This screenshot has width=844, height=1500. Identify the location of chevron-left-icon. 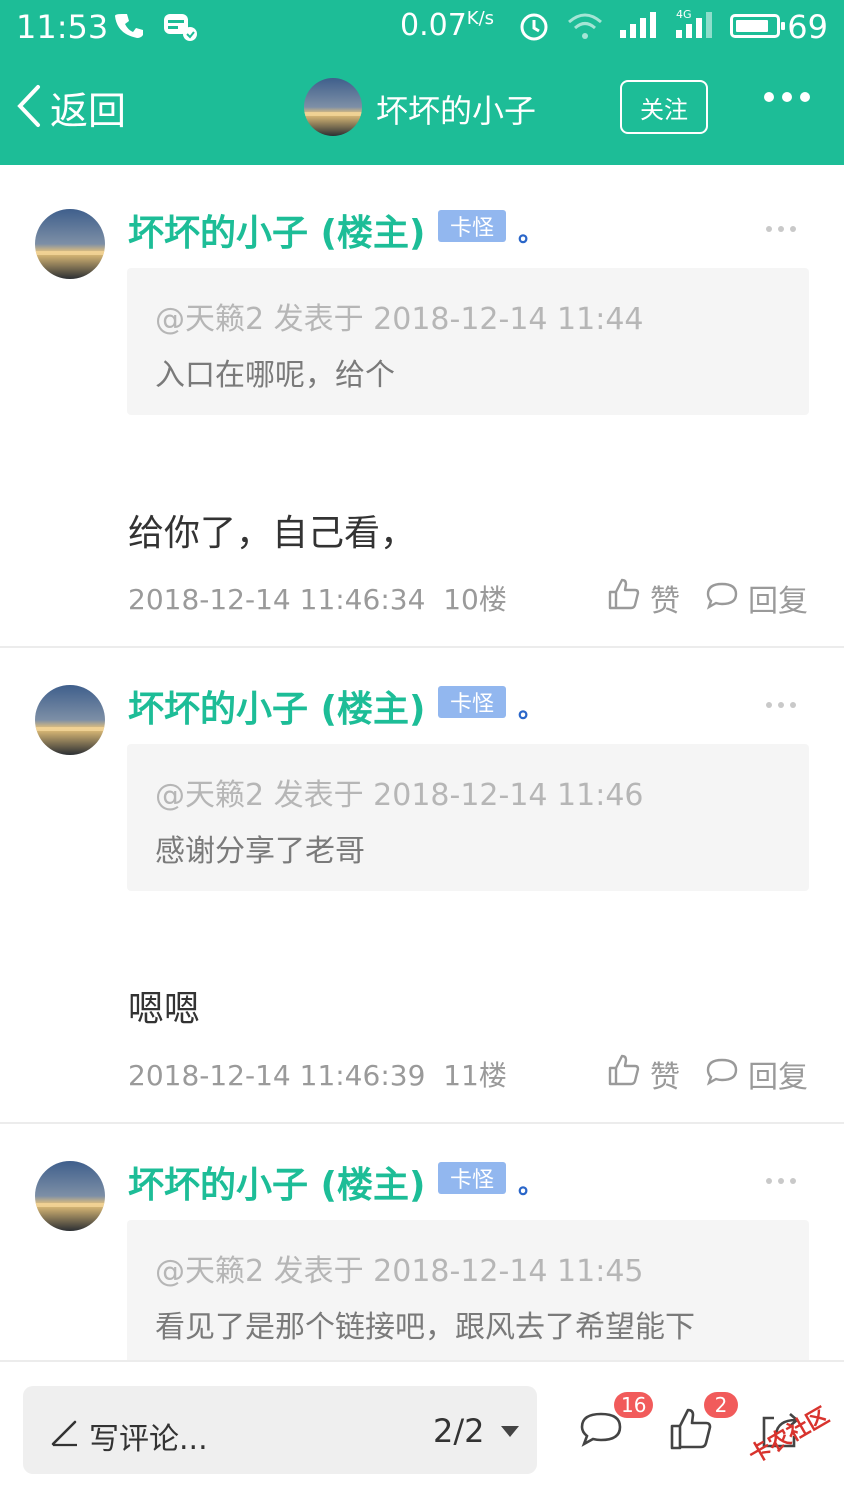
(29, 108).